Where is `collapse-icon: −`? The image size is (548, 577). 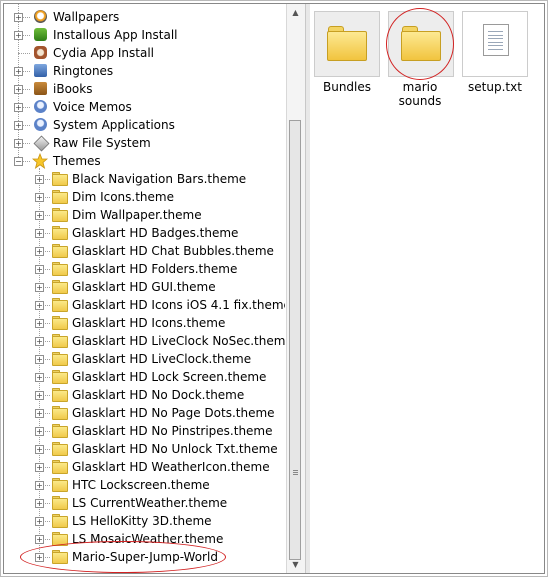
collapse-icon: − is located at coordinates (18, 161).